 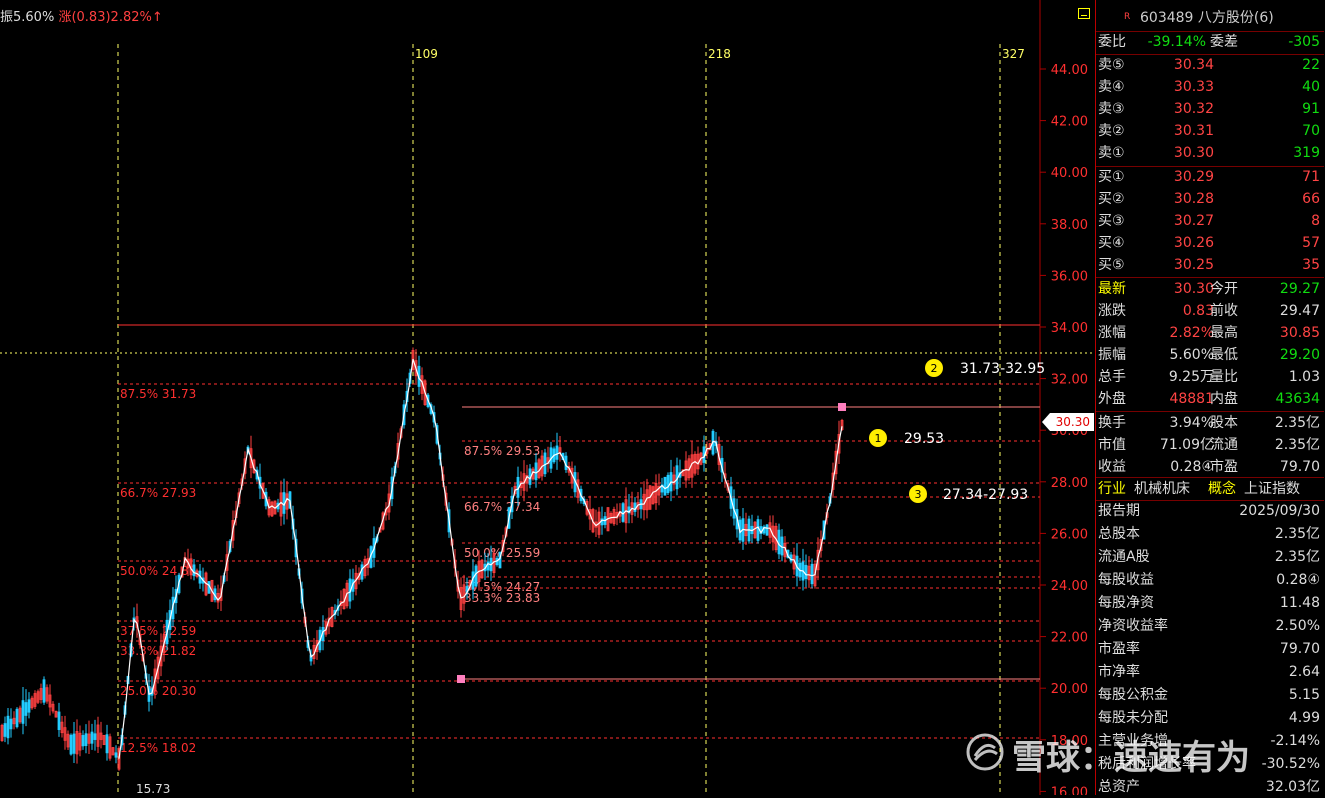 I want to click on finance-label: 报告期, so click(x=1119, y=511).